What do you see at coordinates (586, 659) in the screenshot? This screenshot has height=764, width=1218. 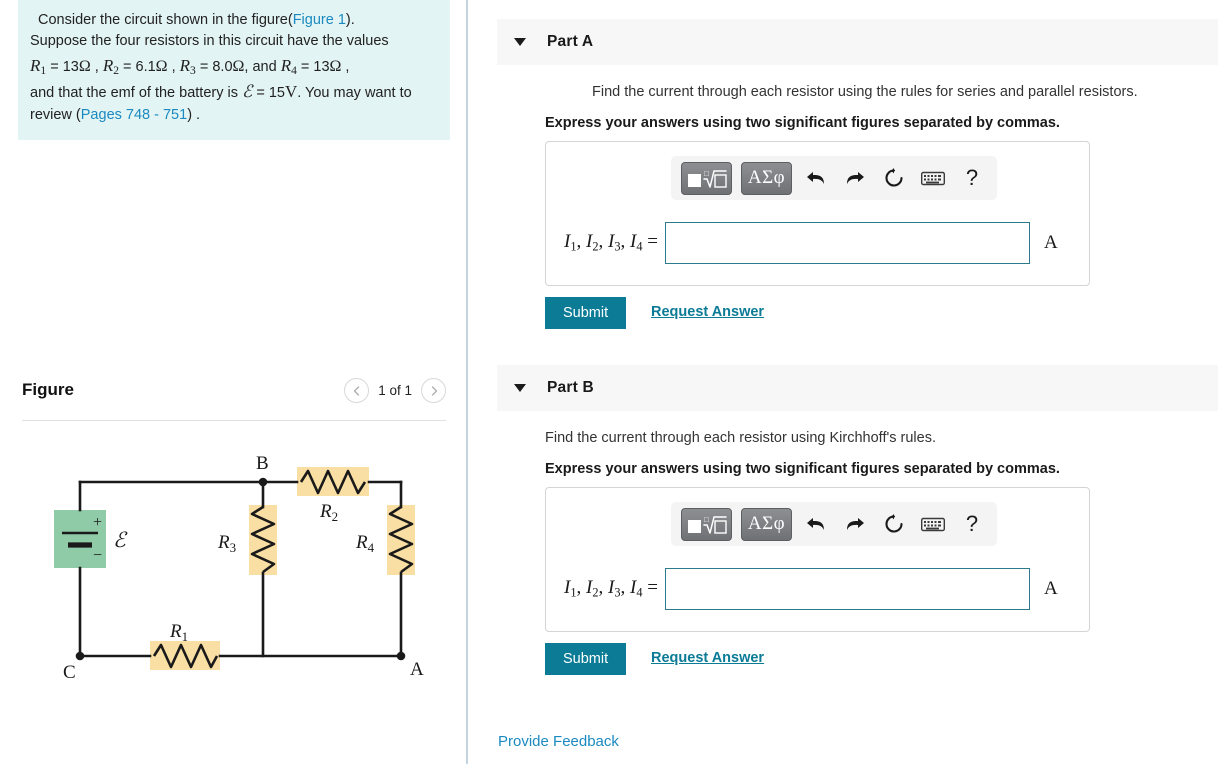 I see `part-b-submit-button: Submit` at bounding box center [586, 659].